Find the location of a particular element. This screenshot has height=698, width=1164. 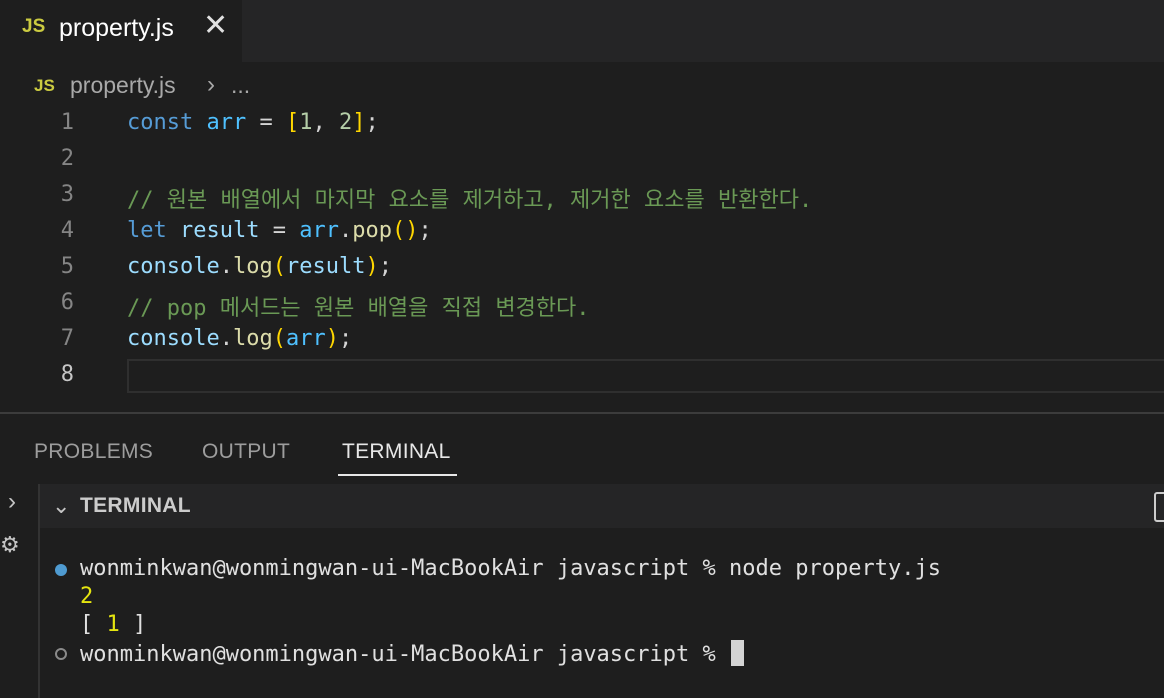

line-number: 7 is located at coordinates (67, 338).